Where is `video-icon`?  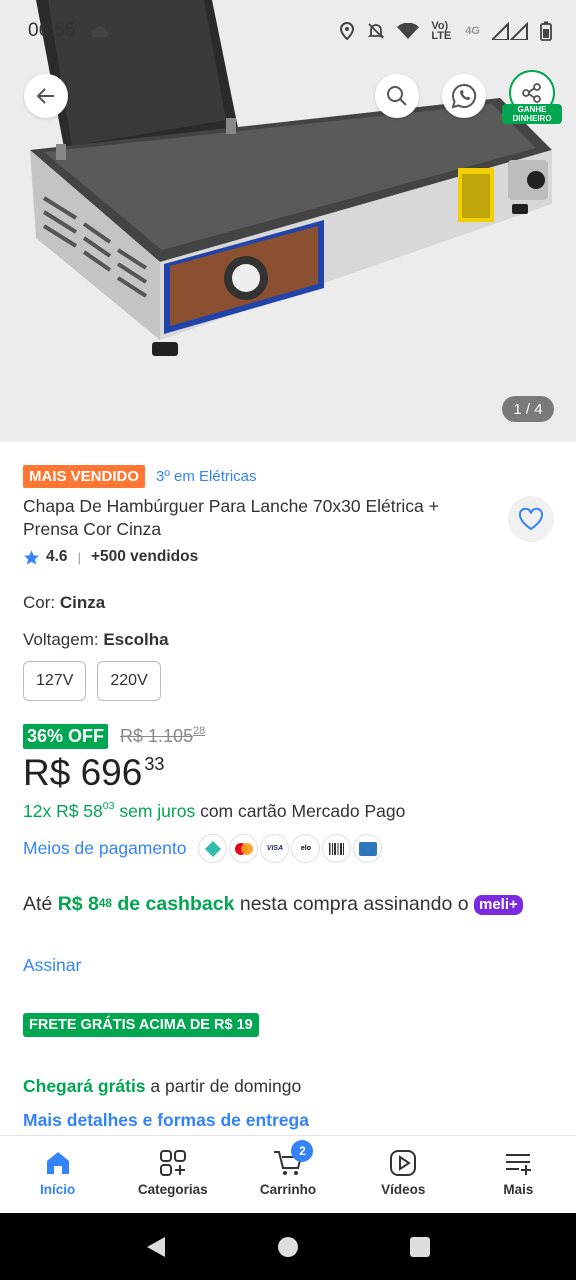 video-icon is located at coordinates (403, 1163).